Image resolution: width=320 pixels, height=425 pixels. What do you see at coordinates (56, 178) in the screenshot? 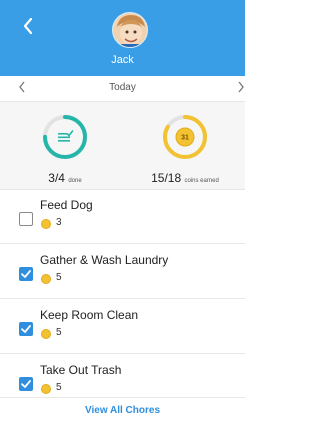
I see `chores-done-count: 3/4` at bounding box center [56, 178].